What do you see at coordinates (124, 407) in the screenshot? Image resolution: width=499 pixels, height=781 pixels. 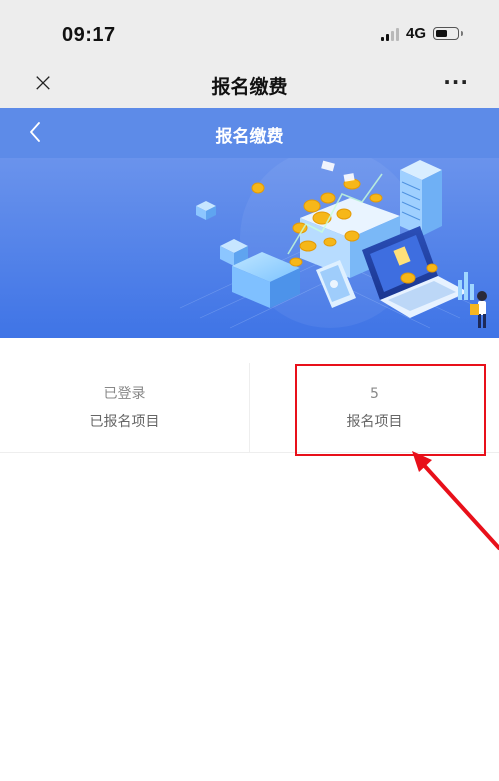 I see `stat-registered-projects: 已登录 已报名项目` at bounding box center [124, 407].